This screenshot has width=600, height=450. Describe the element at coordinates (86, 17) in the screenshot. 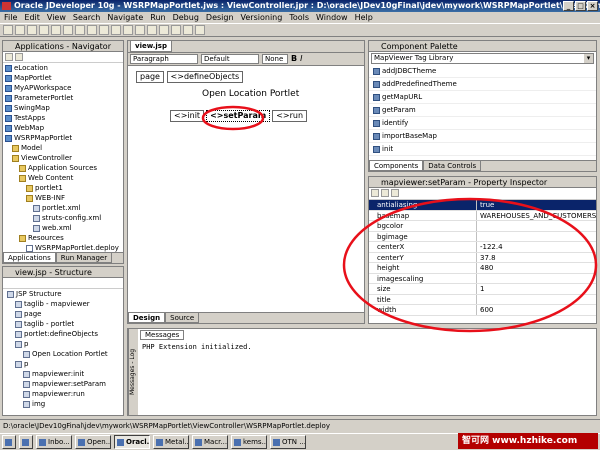

I see `menu-search: Search` at that location.